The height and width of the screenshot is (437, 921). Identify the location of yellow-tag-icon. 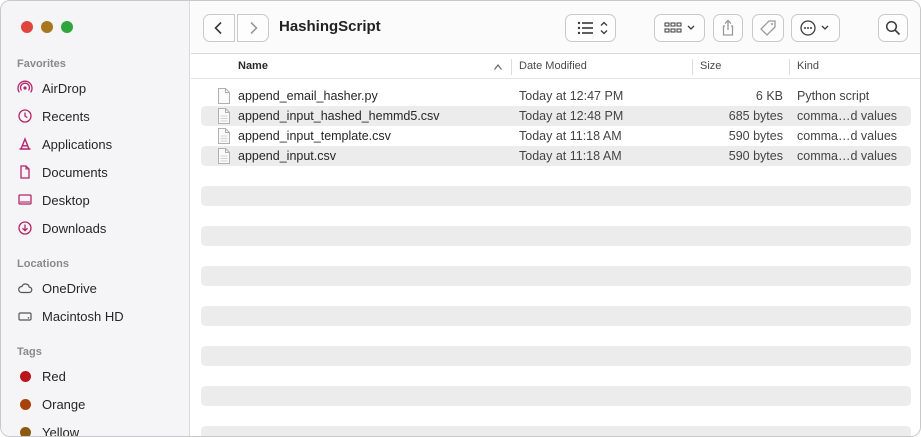
(25, 431).